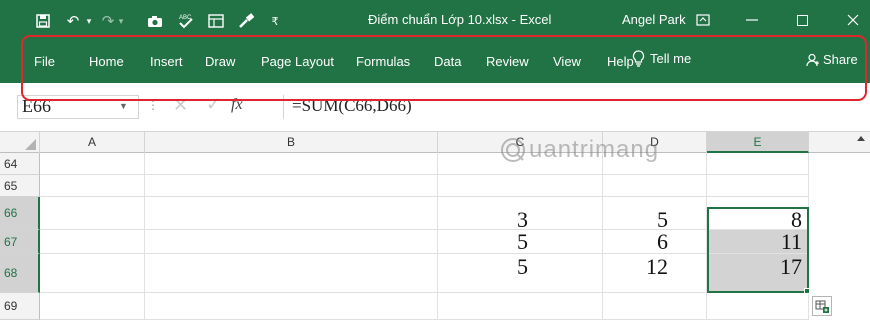 This screenshot has height=320, width=870. I want to click on cell-c66: 3, so click(520, 214).